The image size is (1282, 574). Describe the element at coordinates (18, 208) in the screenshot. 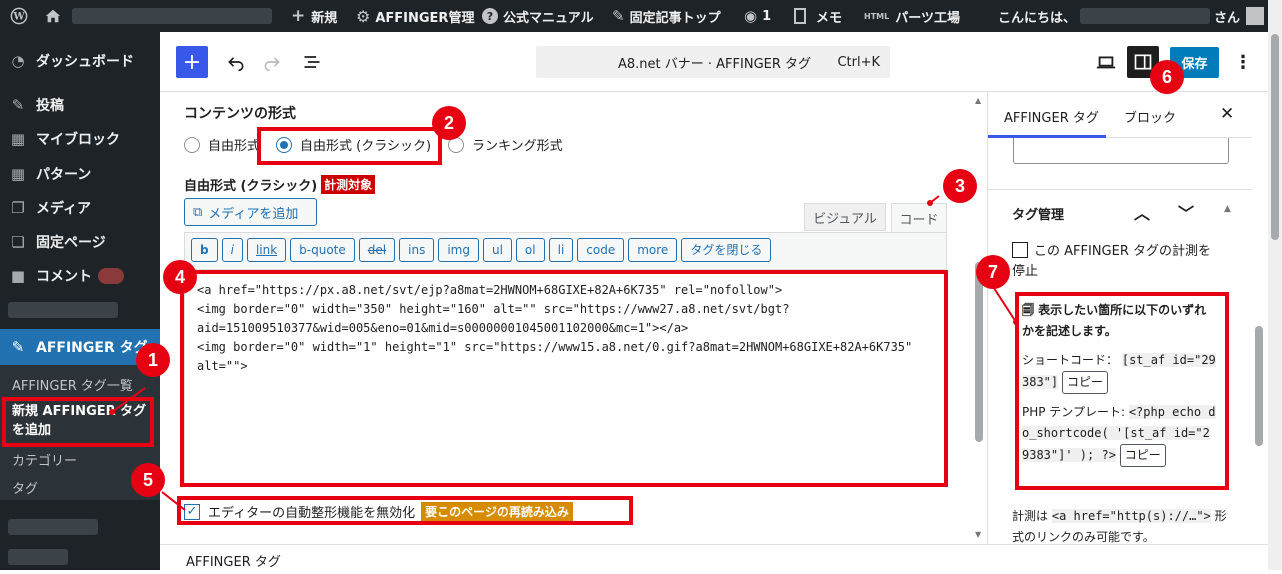

I see `media-icon: ❐` at that location.